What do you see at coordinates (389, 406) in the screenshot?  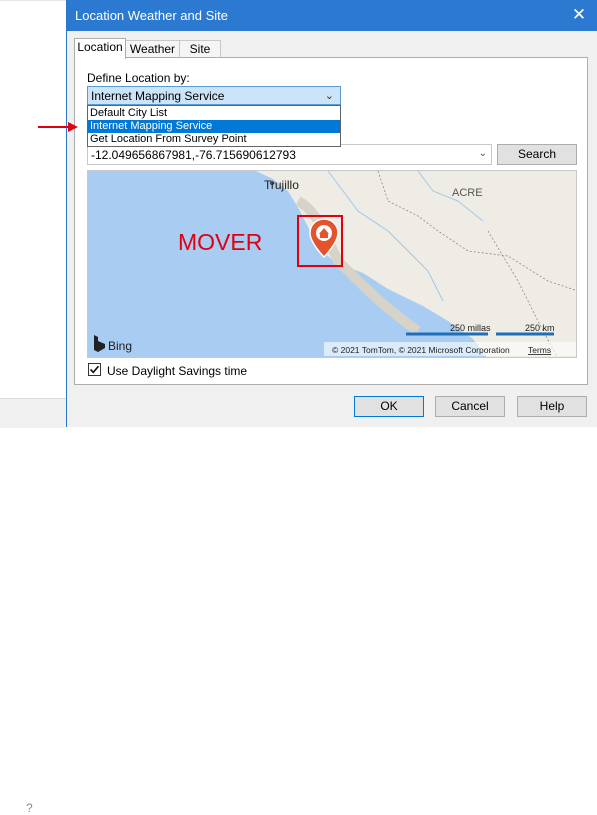 I see `ok-button: OK` at bounding box center [389, 406].